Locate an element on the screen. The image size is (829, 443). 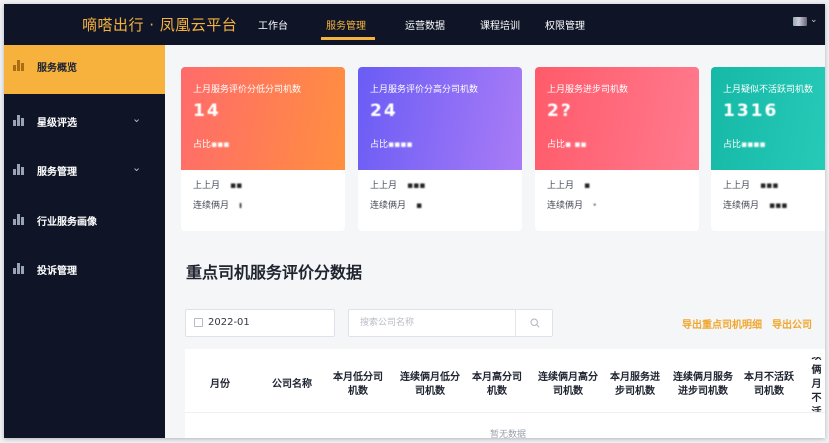
stat-card-high-score: 上月服务评价分高分司机数 24 占比▪▪▪▪ 上上月 ▪▪▪ 连续俩月 ▪ is located at coordinates (440, 149).